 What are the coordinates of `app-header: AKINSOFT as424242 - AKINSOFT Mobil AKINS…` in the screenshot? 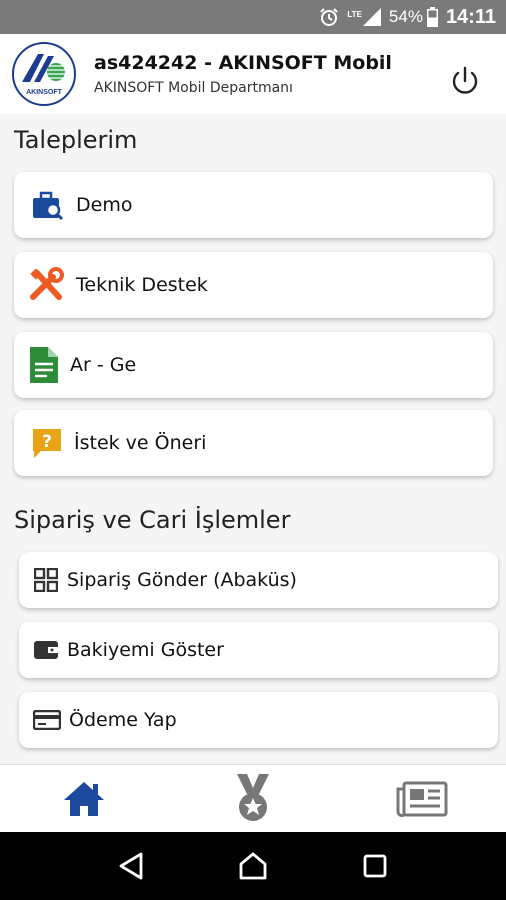 It's located at (253, 74).